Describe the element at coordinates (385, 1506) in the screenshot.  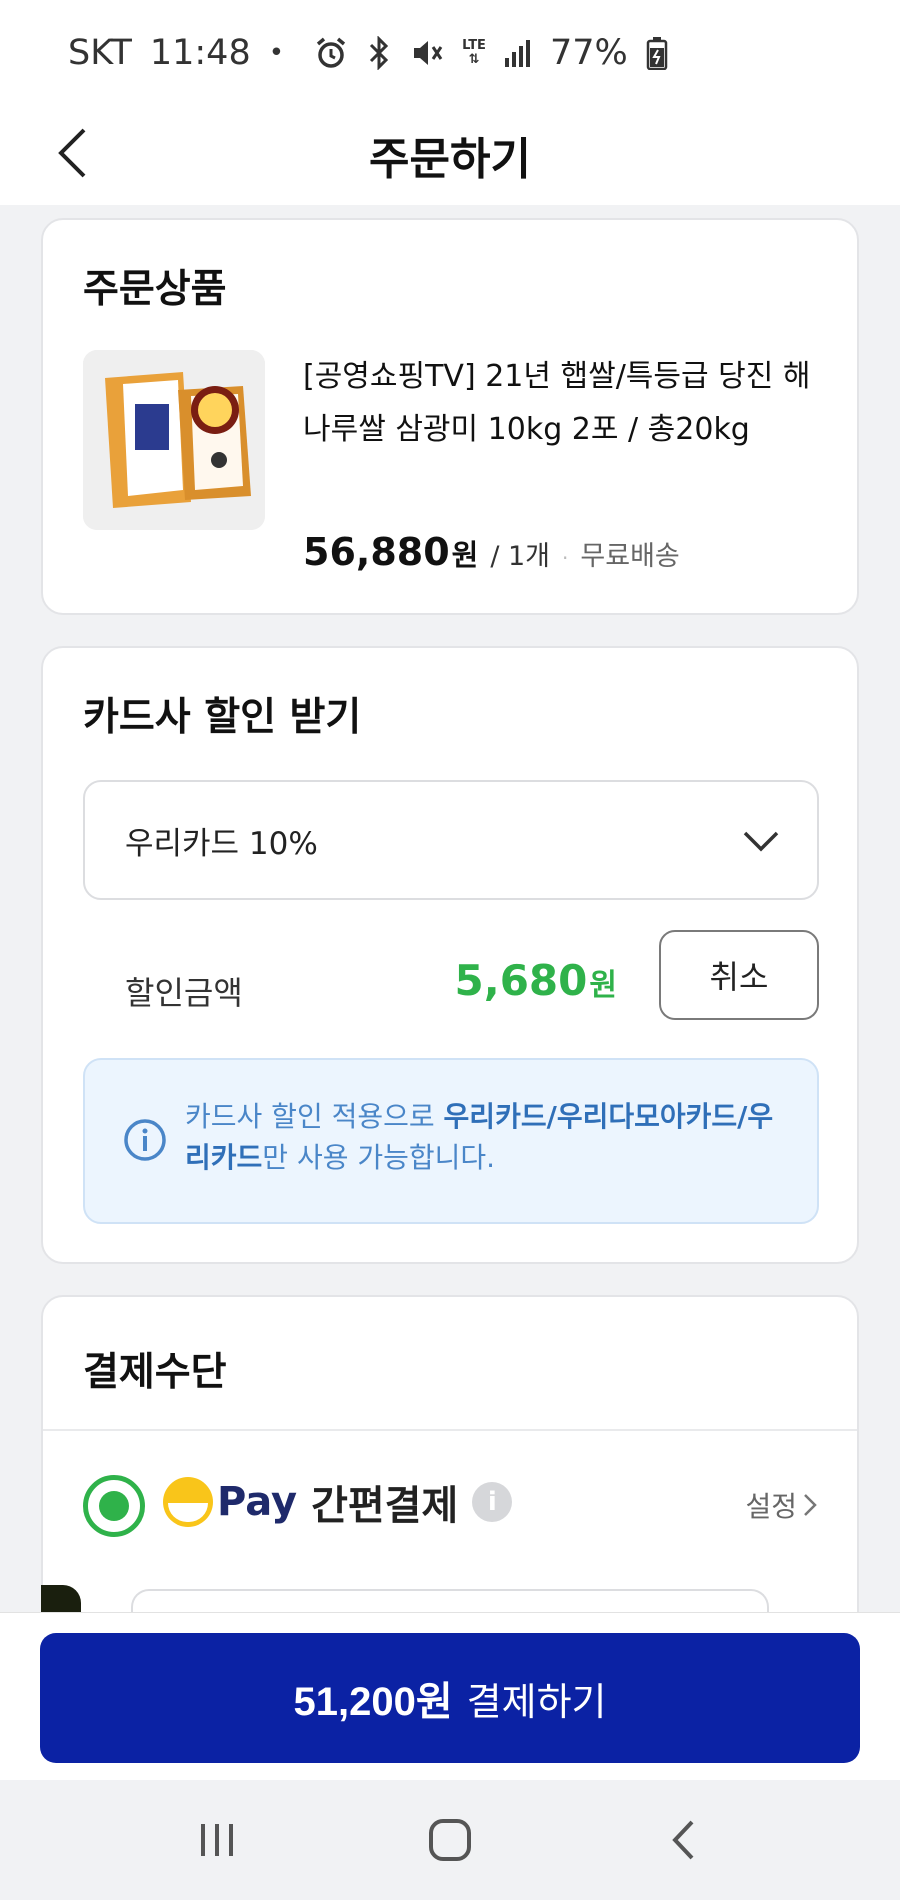
I see `easy-pay-title: 간편결제` at that location.